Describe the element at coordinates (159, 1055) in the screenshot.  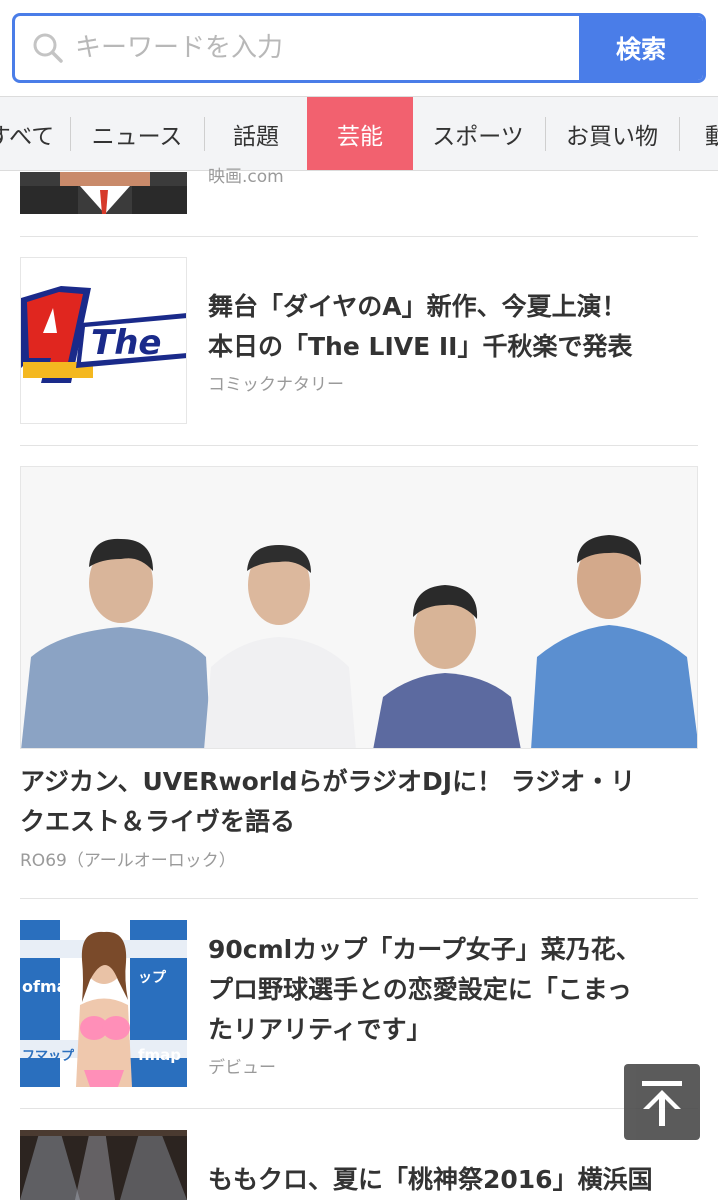
I see `backdrop-text: fmap` at that location.